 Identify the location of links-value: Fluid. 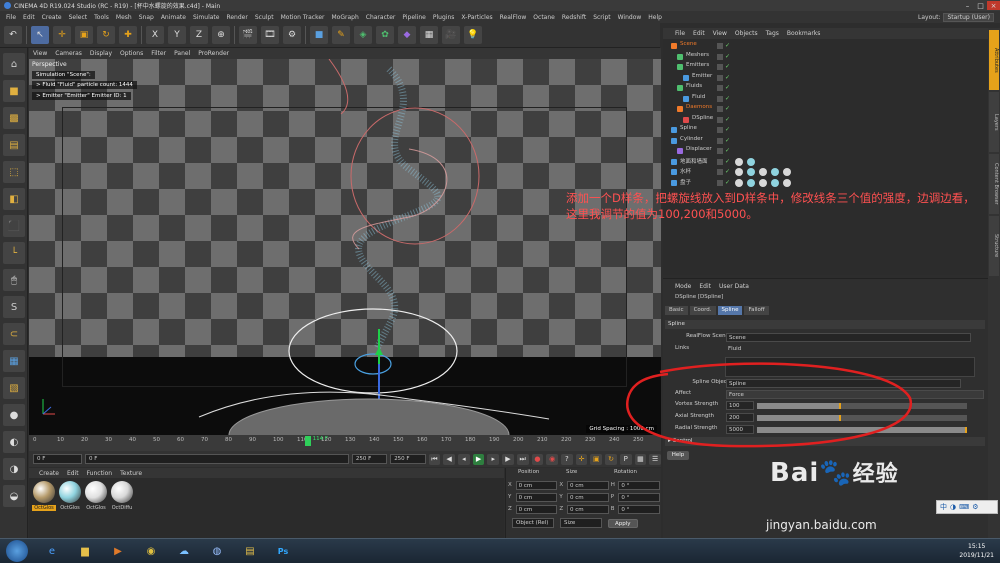
(746, 349).